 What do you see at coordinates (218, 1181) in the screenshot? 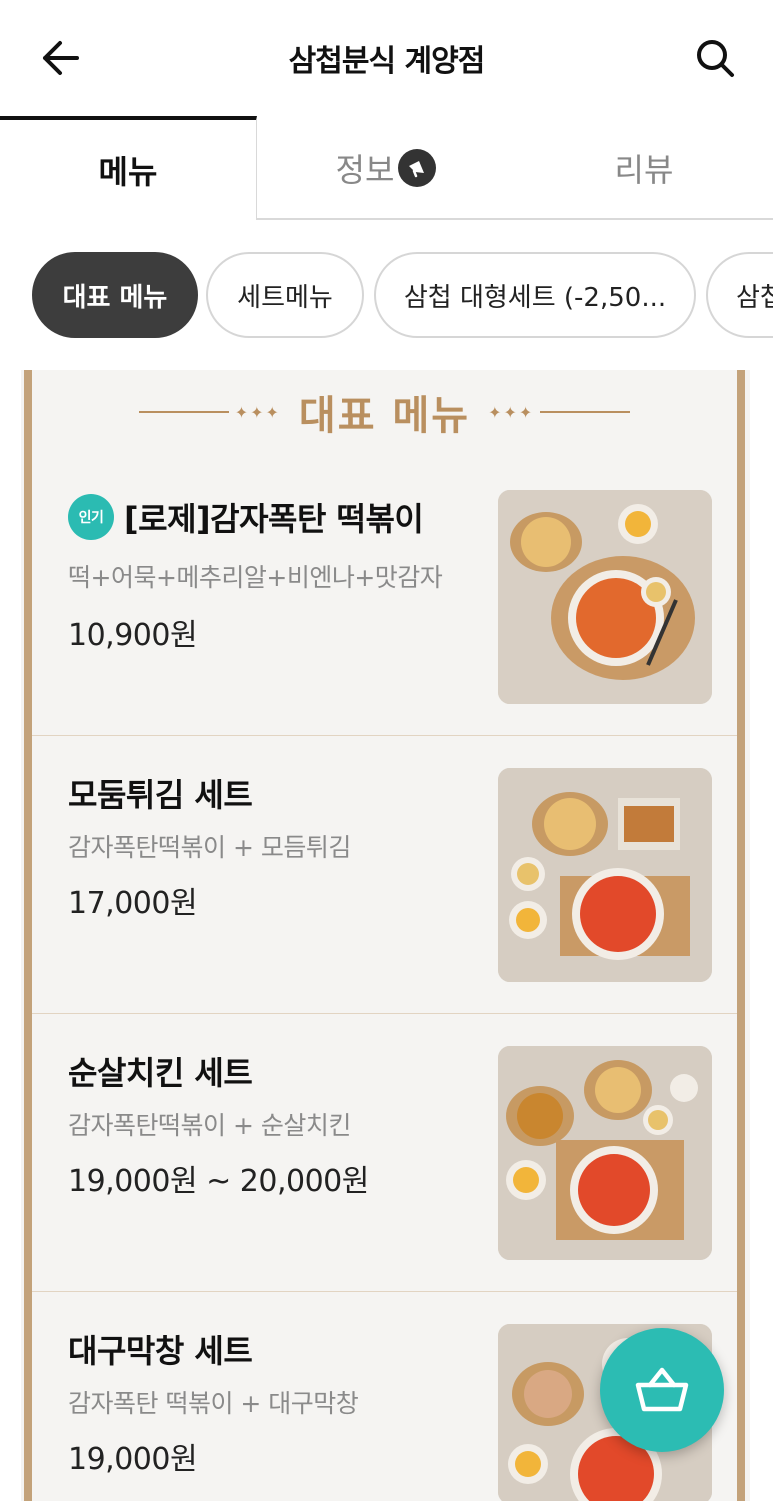
I see `item-price: 19,000원 ~ 20,000원` at bounding box center [218, 1181].